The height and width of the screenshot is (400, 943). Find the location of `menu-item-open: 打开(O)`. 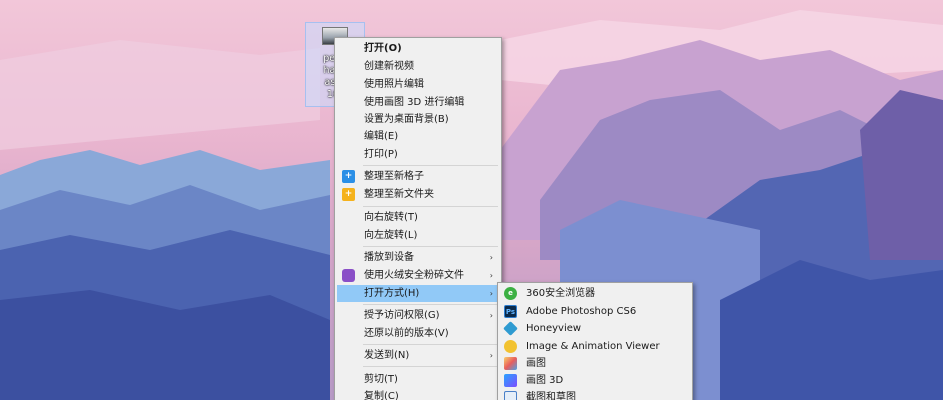

menu-item-open: 打开(O) is located at coordinates (418, 48).